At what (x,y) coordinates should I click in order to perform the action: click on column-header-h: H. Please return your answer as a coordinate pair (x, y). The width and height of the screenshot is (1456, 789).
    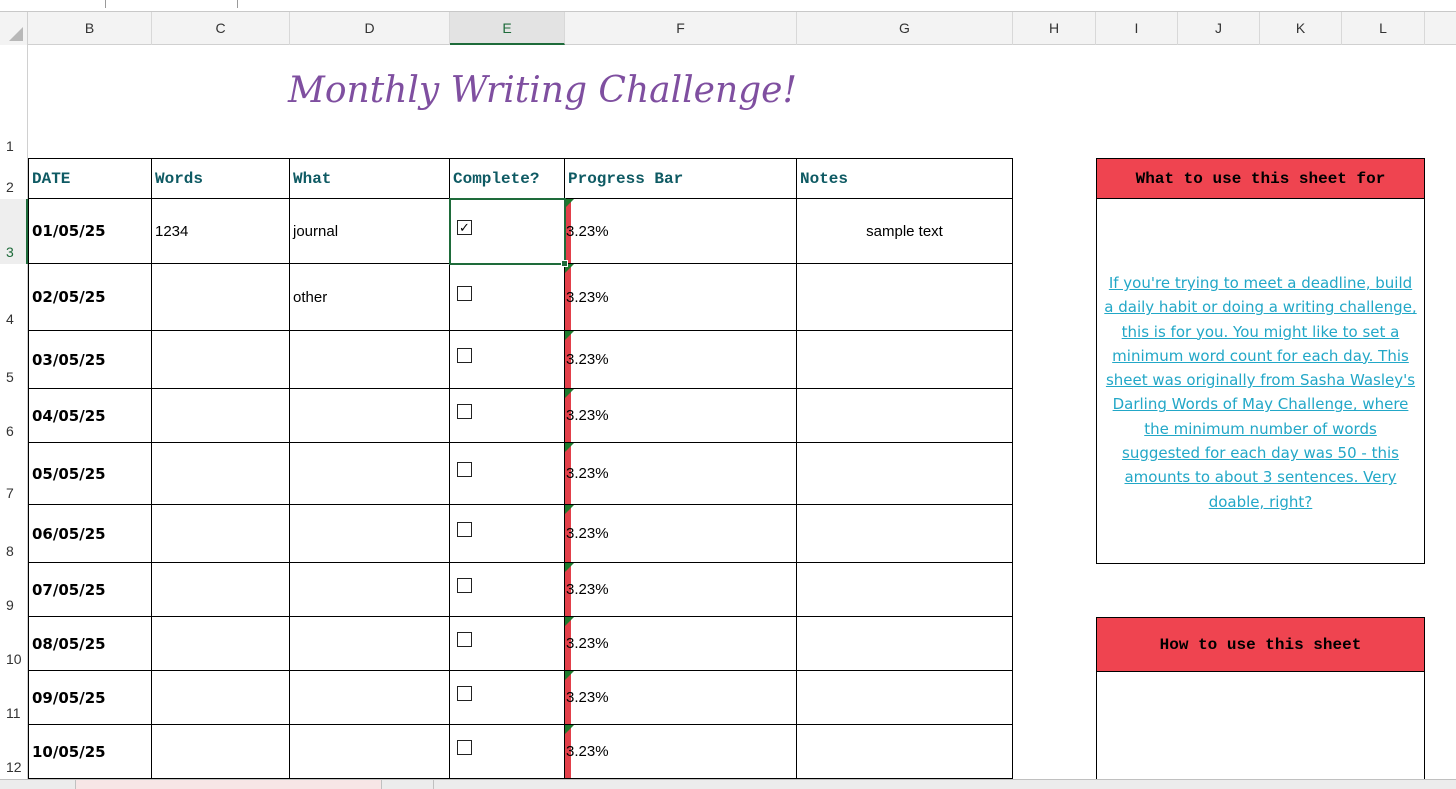
    Looking at the image, I should click on (1054, 28).